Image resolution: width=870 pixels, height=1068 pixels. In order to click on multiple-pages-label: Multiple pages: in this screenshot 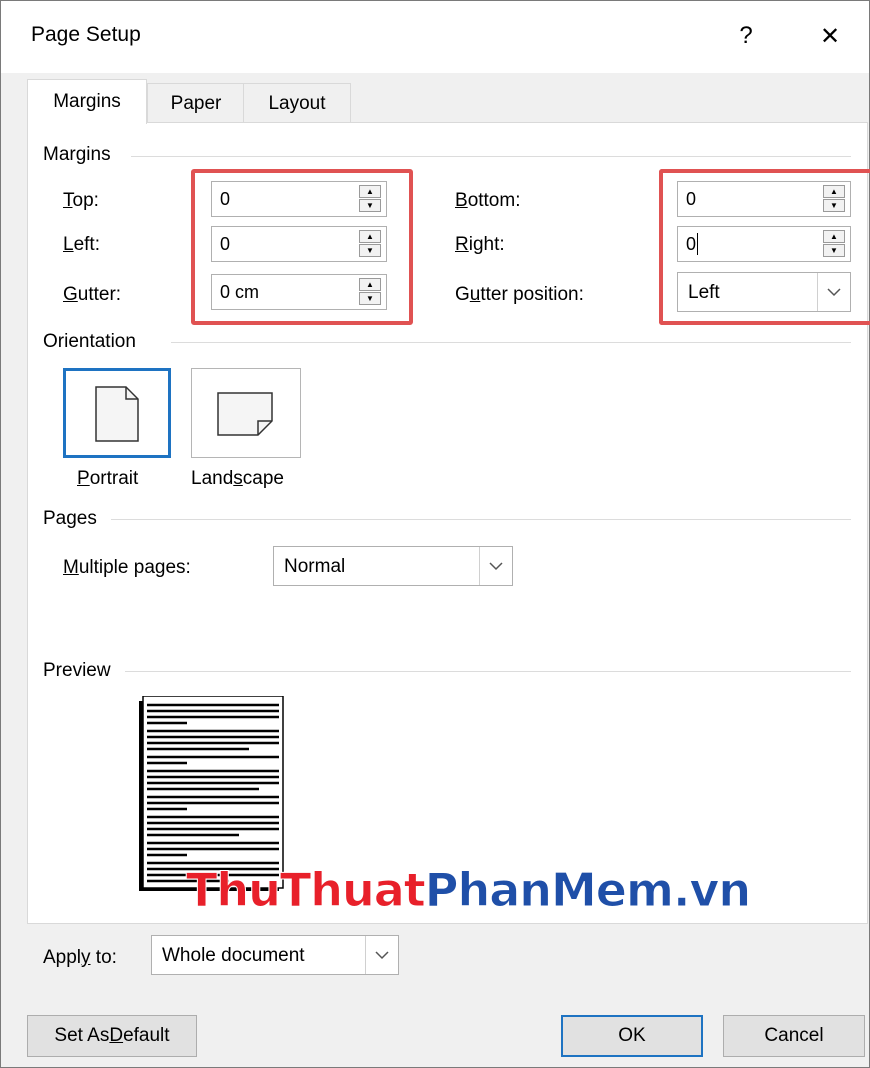, I will do `click(127, 567)`.